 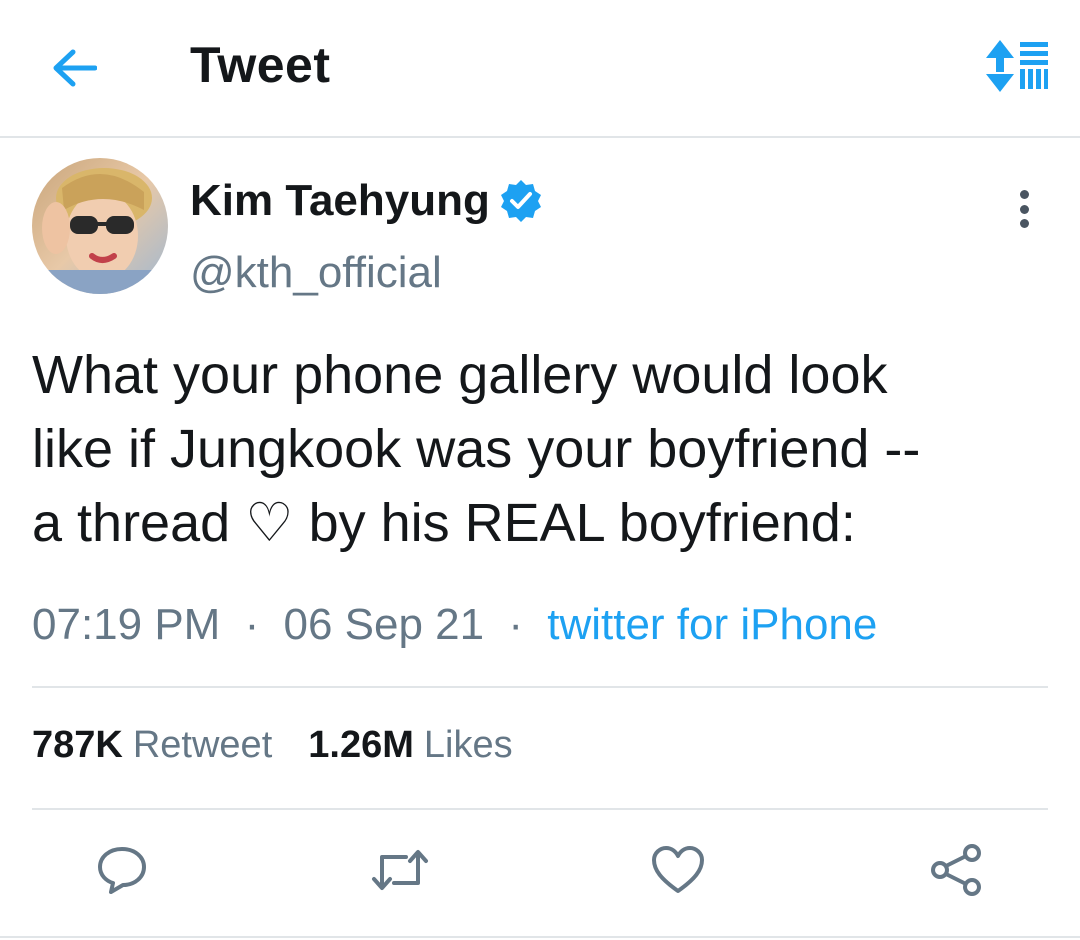 I want to click on back-button, so click(x=74, y=68).